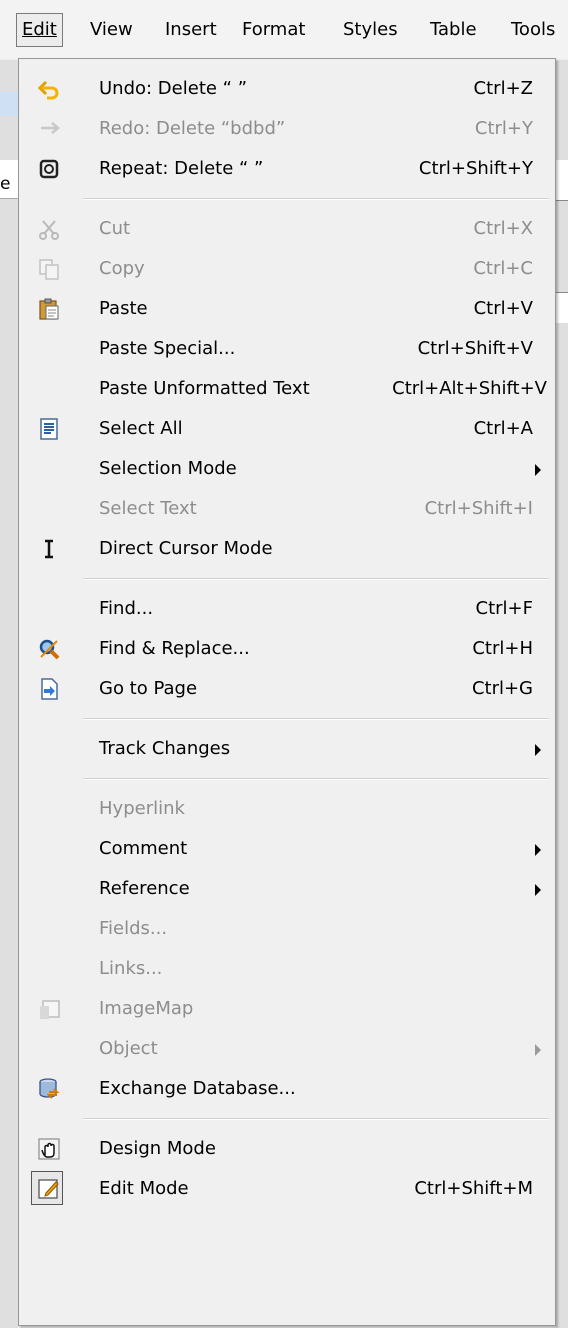  I want to click on menu-item-label: Repeat: Delete “ ”, so click(181, 168).